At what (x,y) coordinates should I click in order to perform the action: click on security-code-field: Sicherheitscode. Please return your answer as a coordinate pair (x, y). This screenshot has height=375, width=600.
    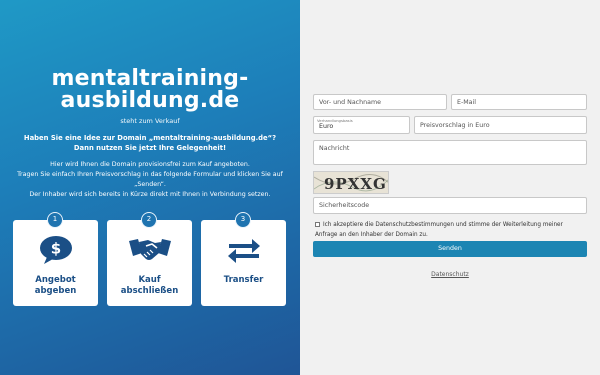
    Looking at the image, I should click on (450, 205).